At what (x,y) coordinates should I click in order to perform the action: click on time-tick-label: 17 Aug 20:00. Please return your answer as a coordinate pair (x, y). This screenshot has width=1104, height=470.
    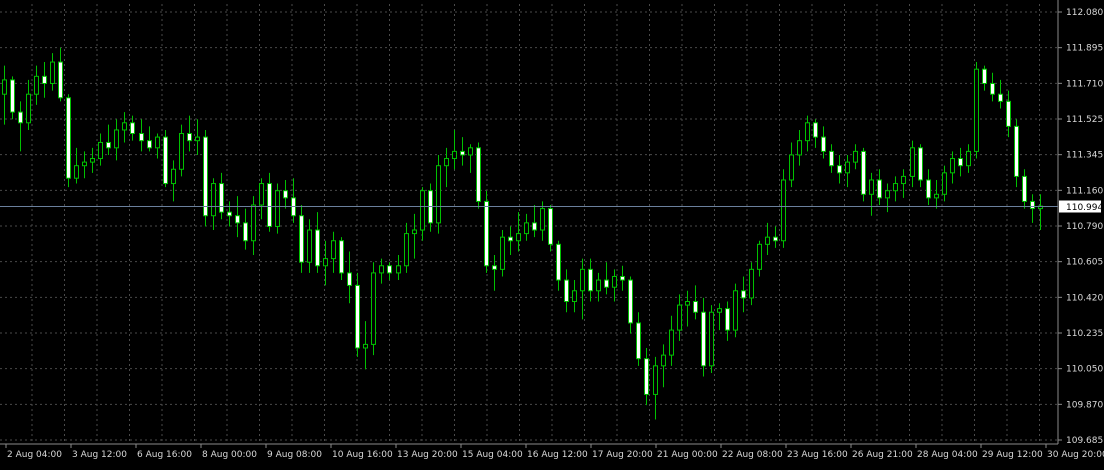
    Looking at the image, I should click on (622, 455).